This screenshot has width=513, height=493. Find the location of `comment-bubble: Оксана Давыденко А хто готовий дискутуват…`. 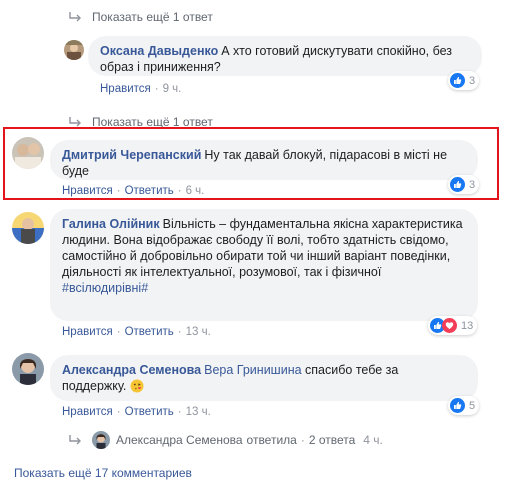

comment-bubble: Оксана Давыденко А хто готовий дискутуват… is located at coordinates (285, 56).